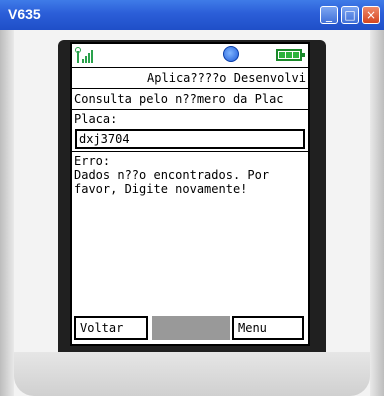 The image size is (384, 396). What do you see at coordinates (84, 55) in the screenshot?
I see `signal-strength-icon` at bounding box center [84, 55].